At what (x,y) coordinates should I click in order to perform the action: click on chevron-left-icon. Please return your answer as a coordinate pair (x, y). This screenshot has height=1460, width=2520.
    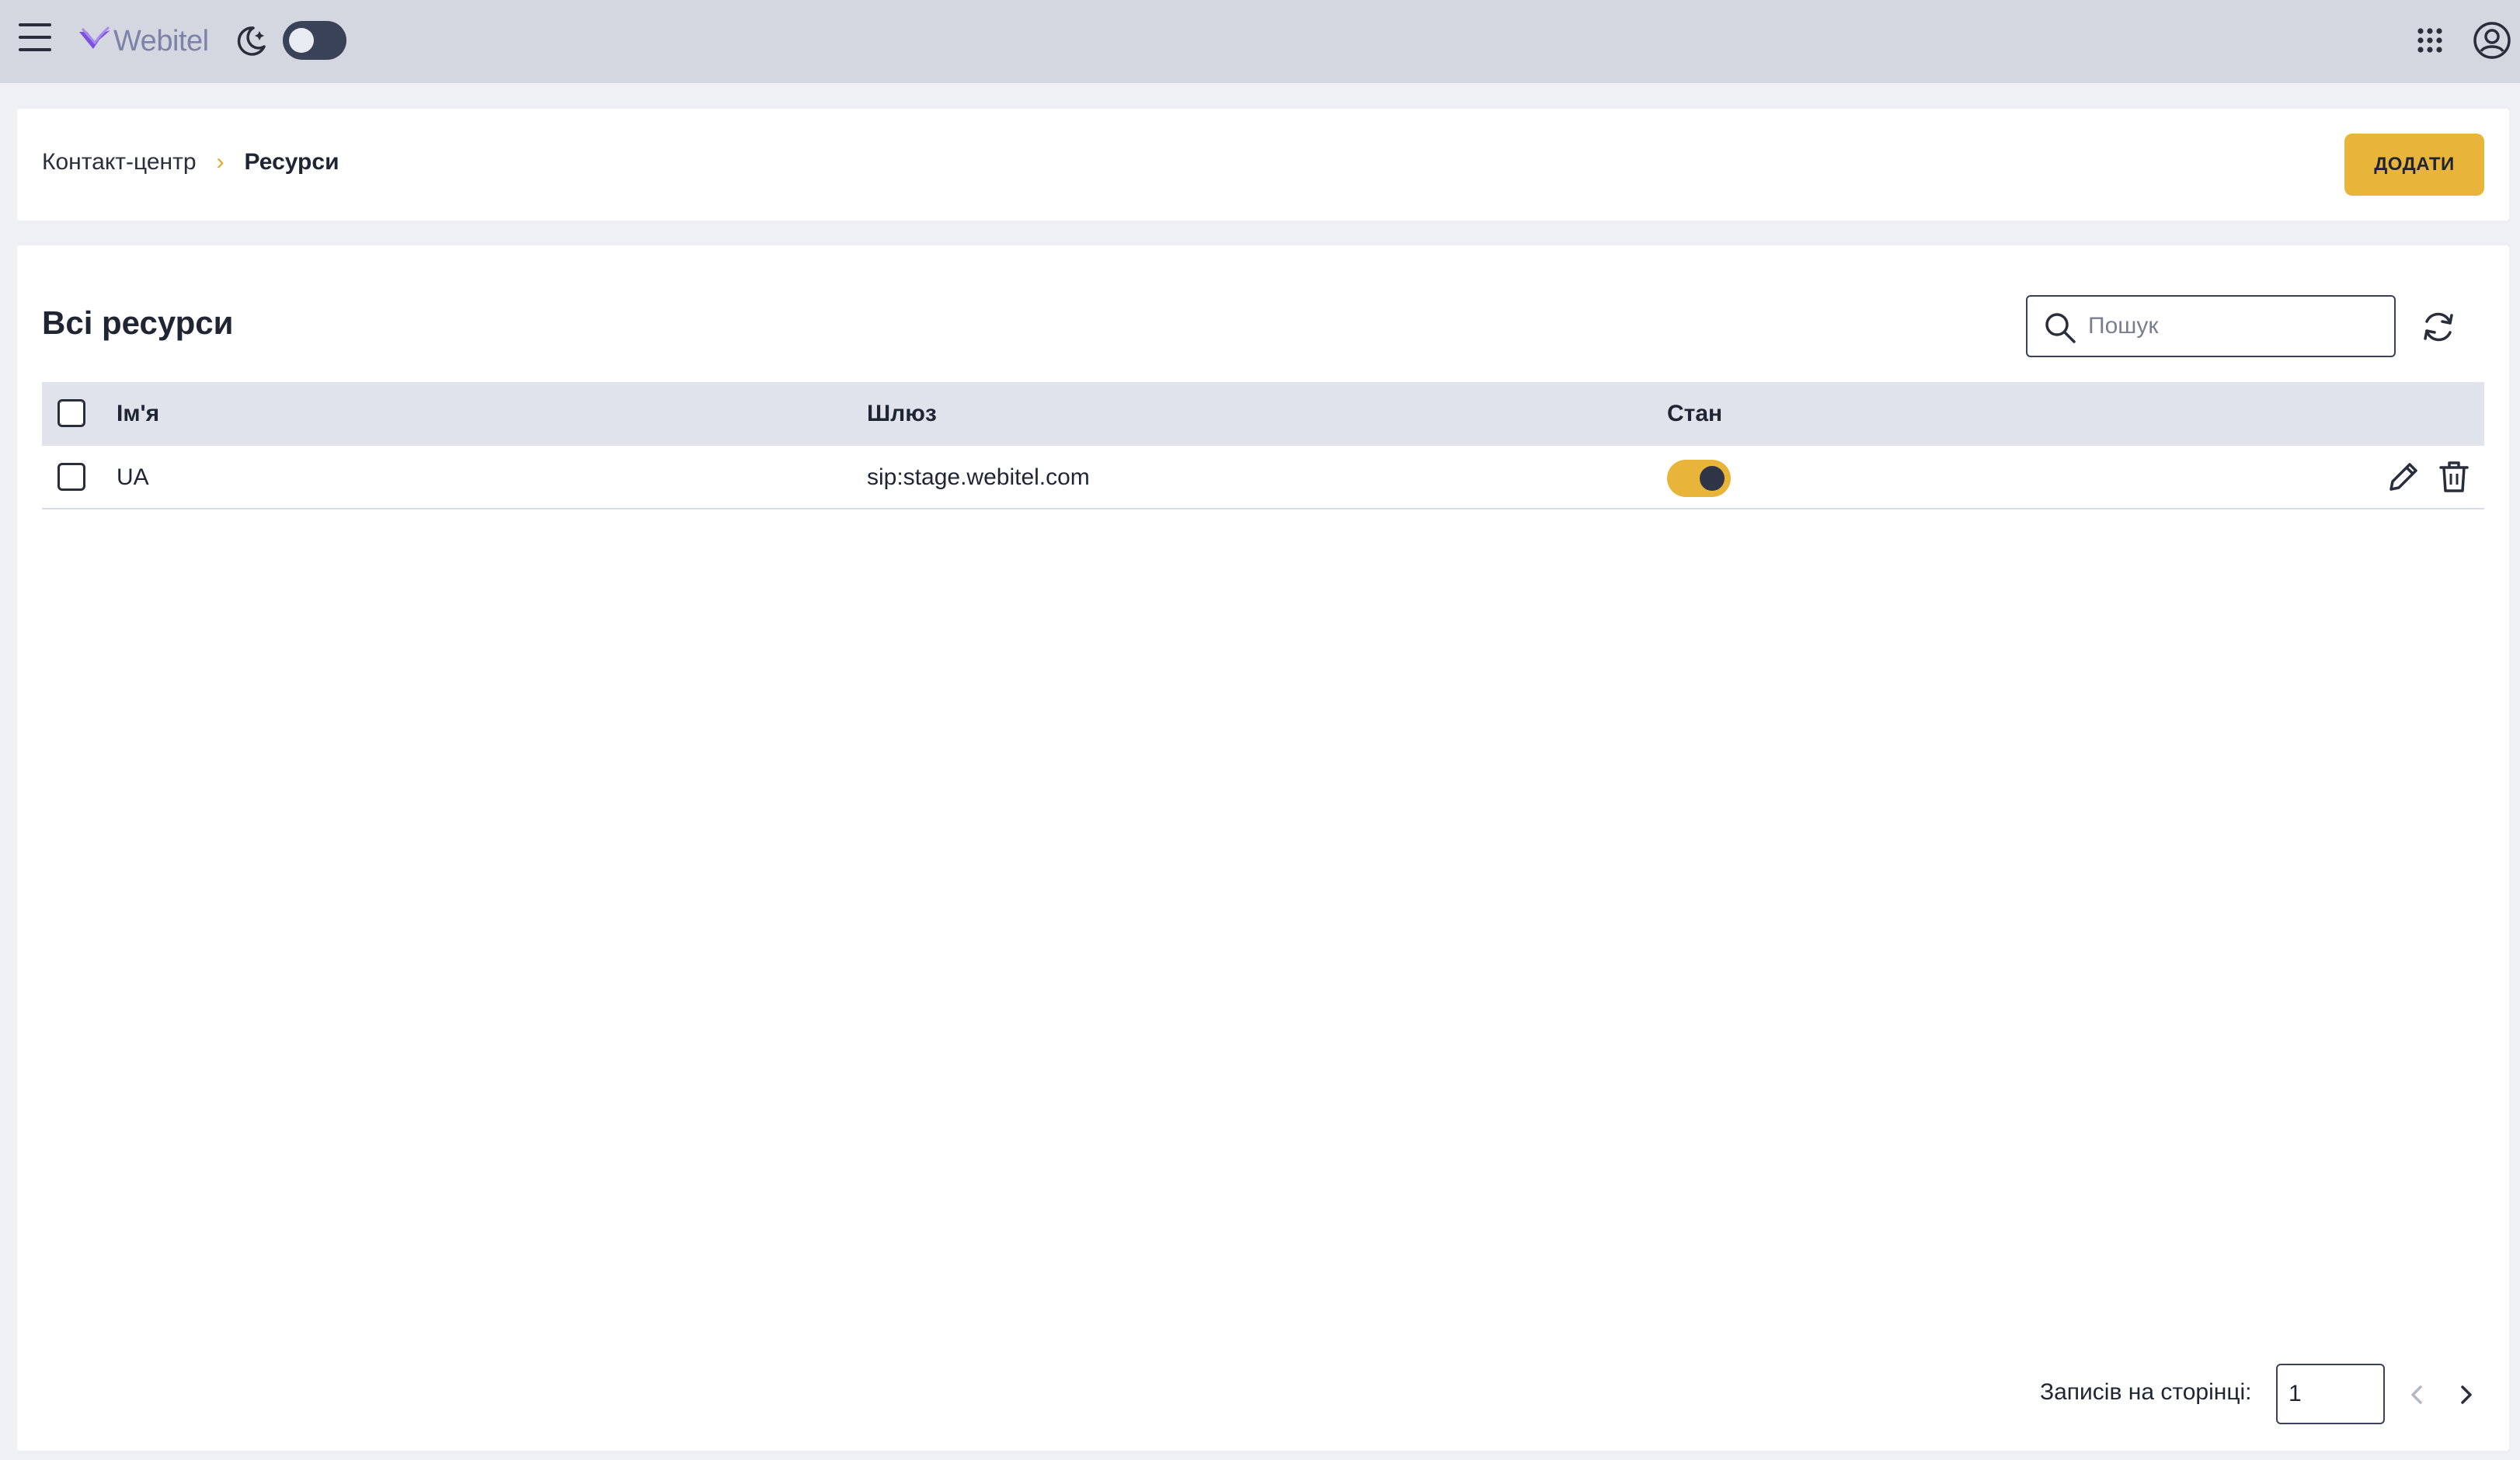
    Looking at the image, I should click on (2416, 1394).